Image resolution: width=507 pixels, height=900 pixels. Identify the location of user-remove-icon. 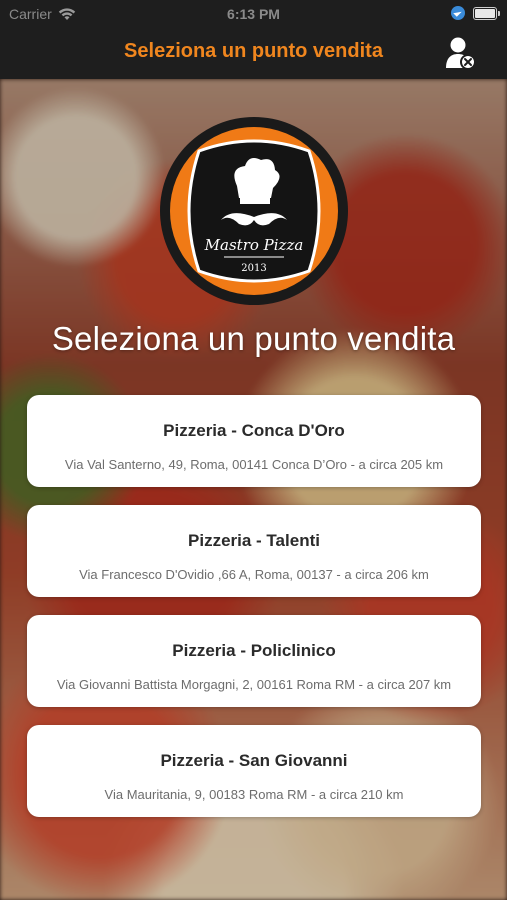
(461, 53).